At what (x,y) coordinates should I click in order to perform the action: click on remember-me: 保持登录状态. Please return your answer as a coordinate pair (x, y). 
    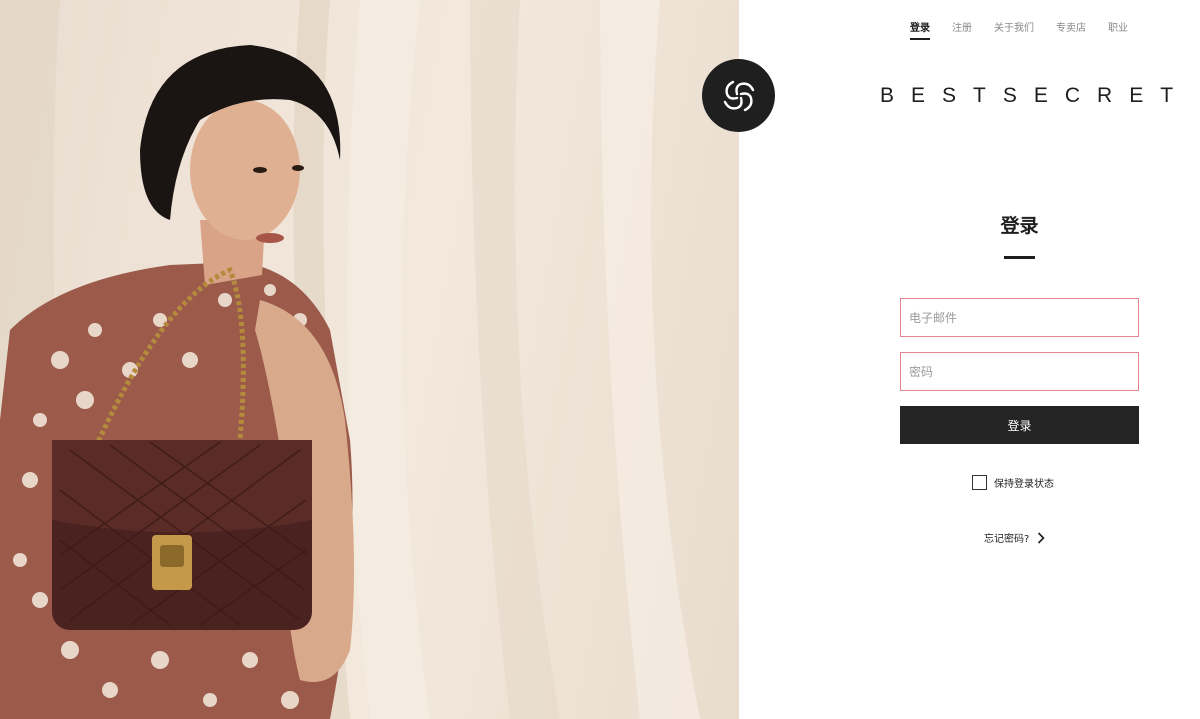
    Looking at the image, I should click on (1013, 482).